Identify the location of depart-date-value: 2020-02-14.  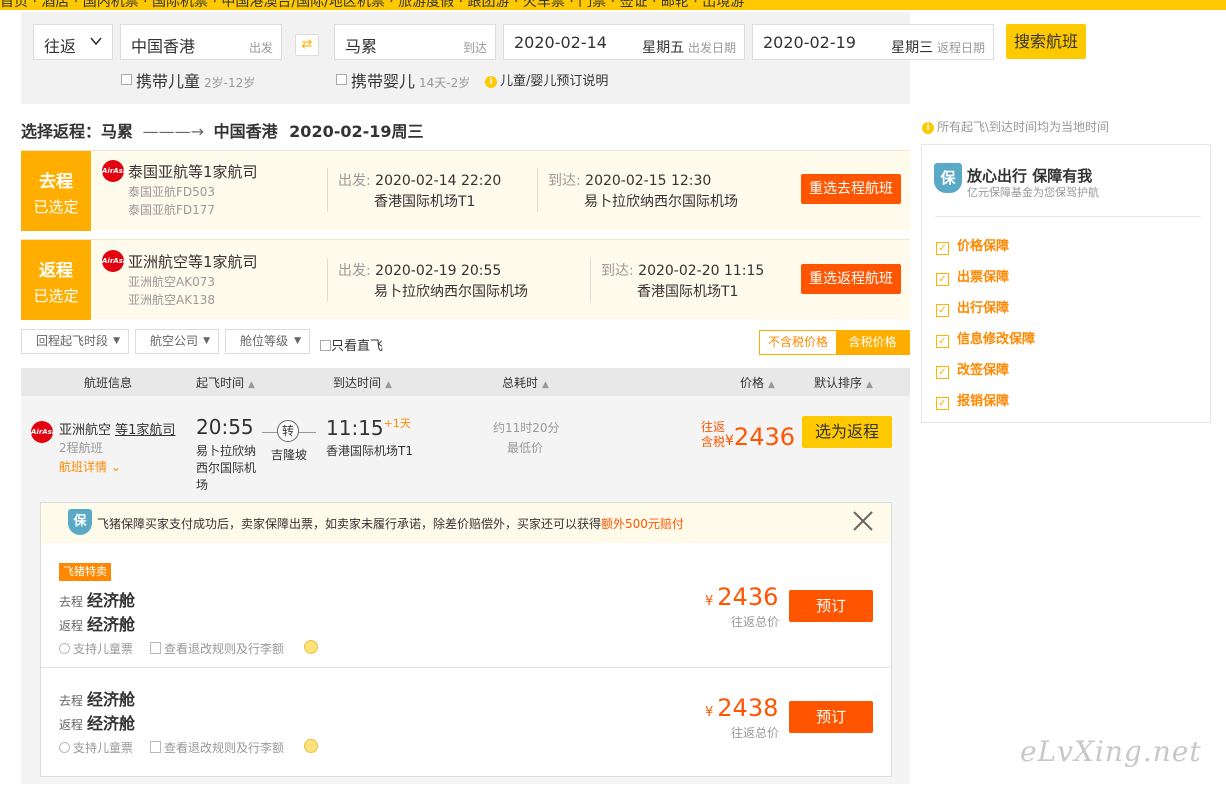
(560, 42).